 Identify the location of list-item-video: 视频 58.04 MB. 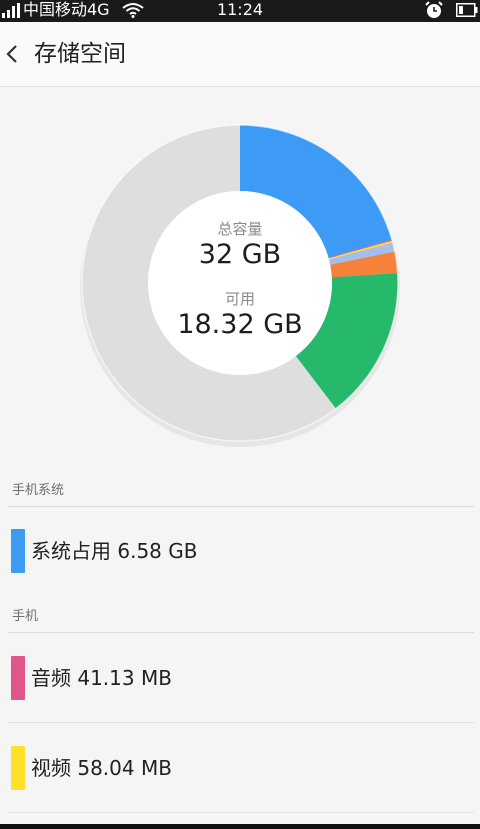
(240, 768).